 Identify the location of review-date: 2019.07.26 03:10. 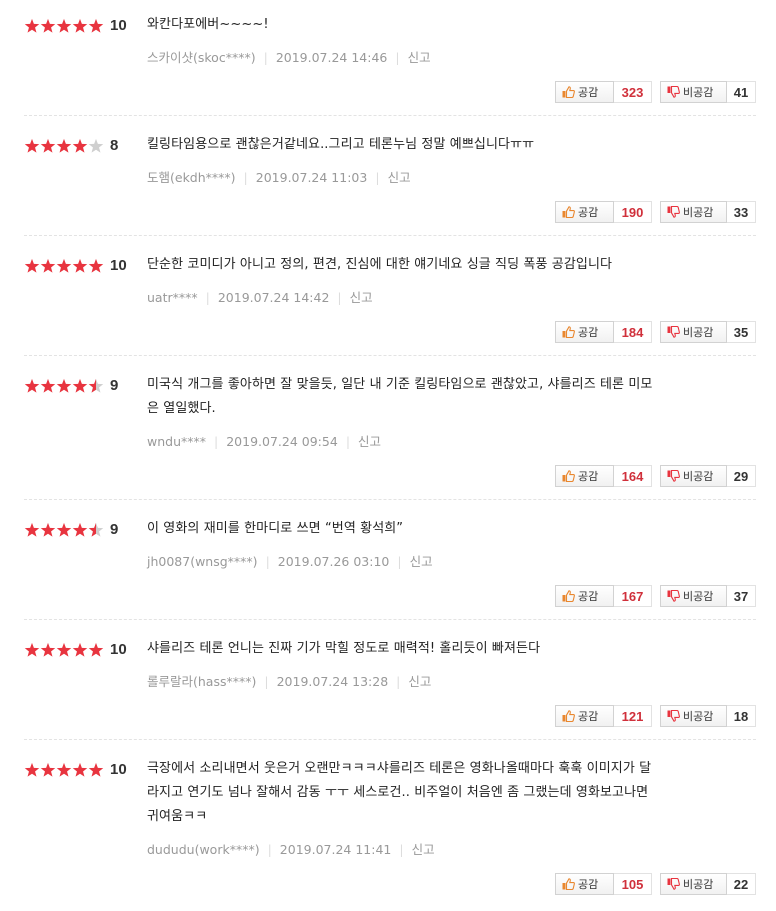
(333, 561).